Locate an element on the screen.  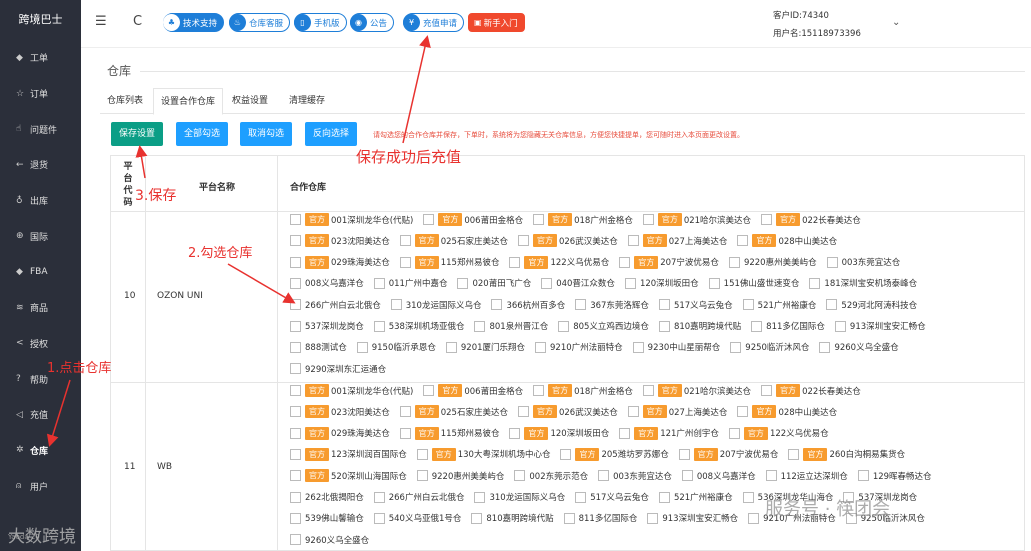
arrow-to-checkbox is located at coordinates (261, 283).